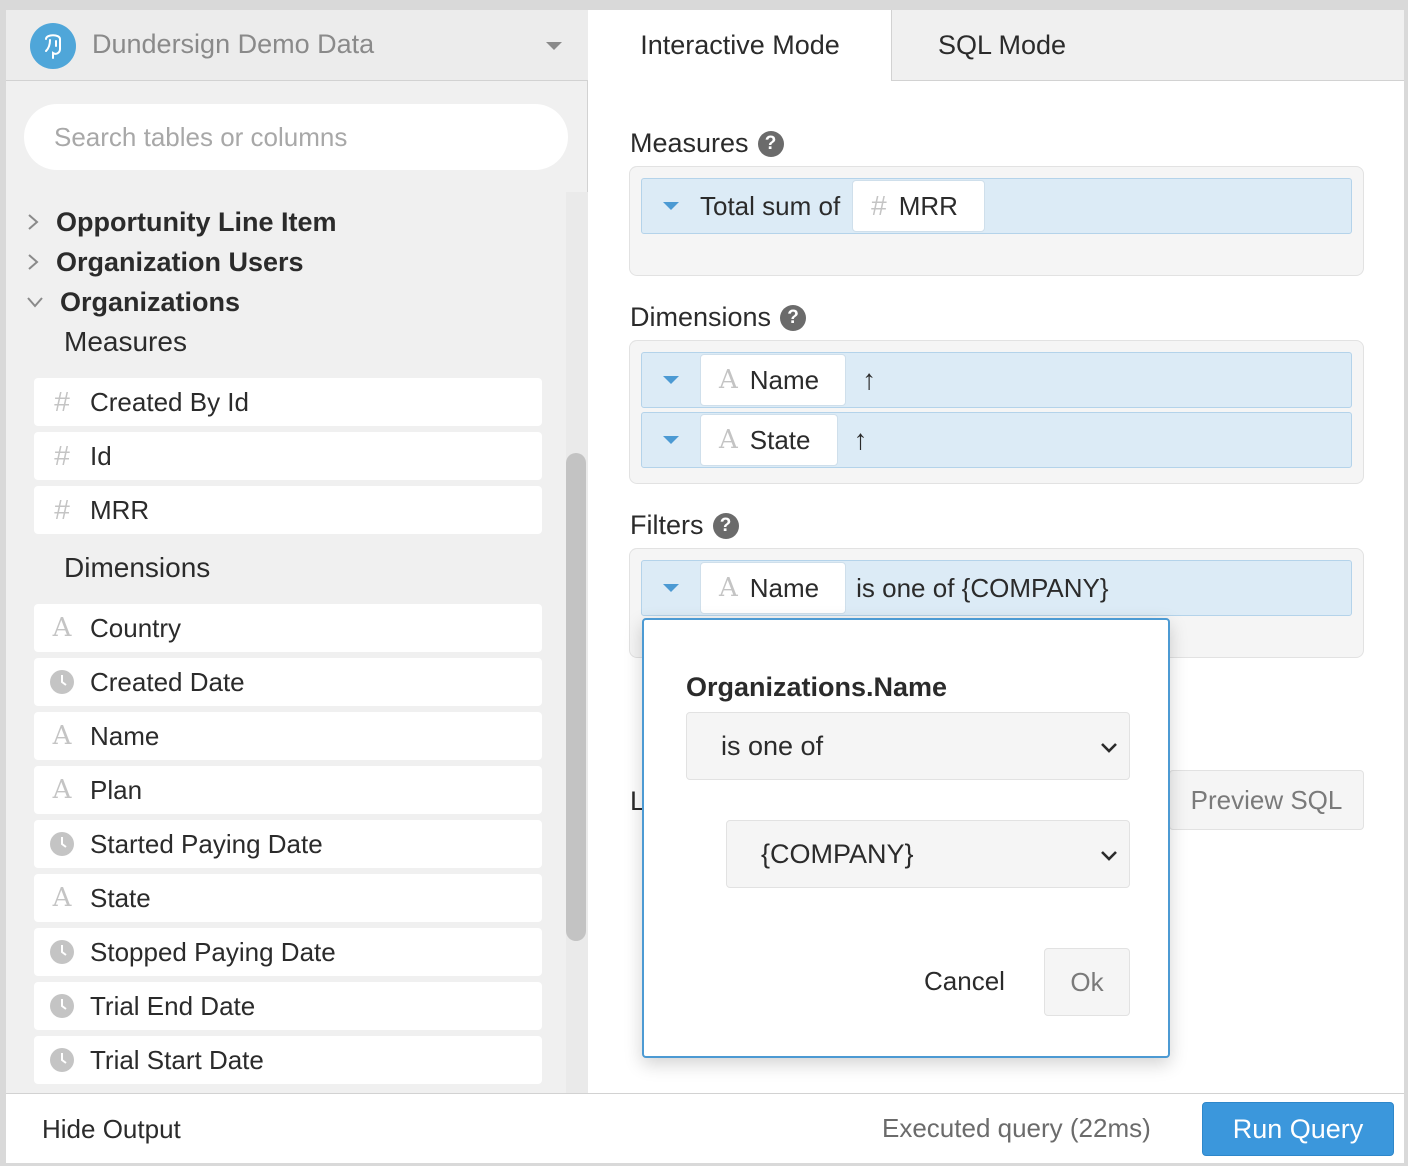  Describe the element at coordinates (770, 205) in the screenshot. I see `measure-aggregation: Total sum of` at that location.